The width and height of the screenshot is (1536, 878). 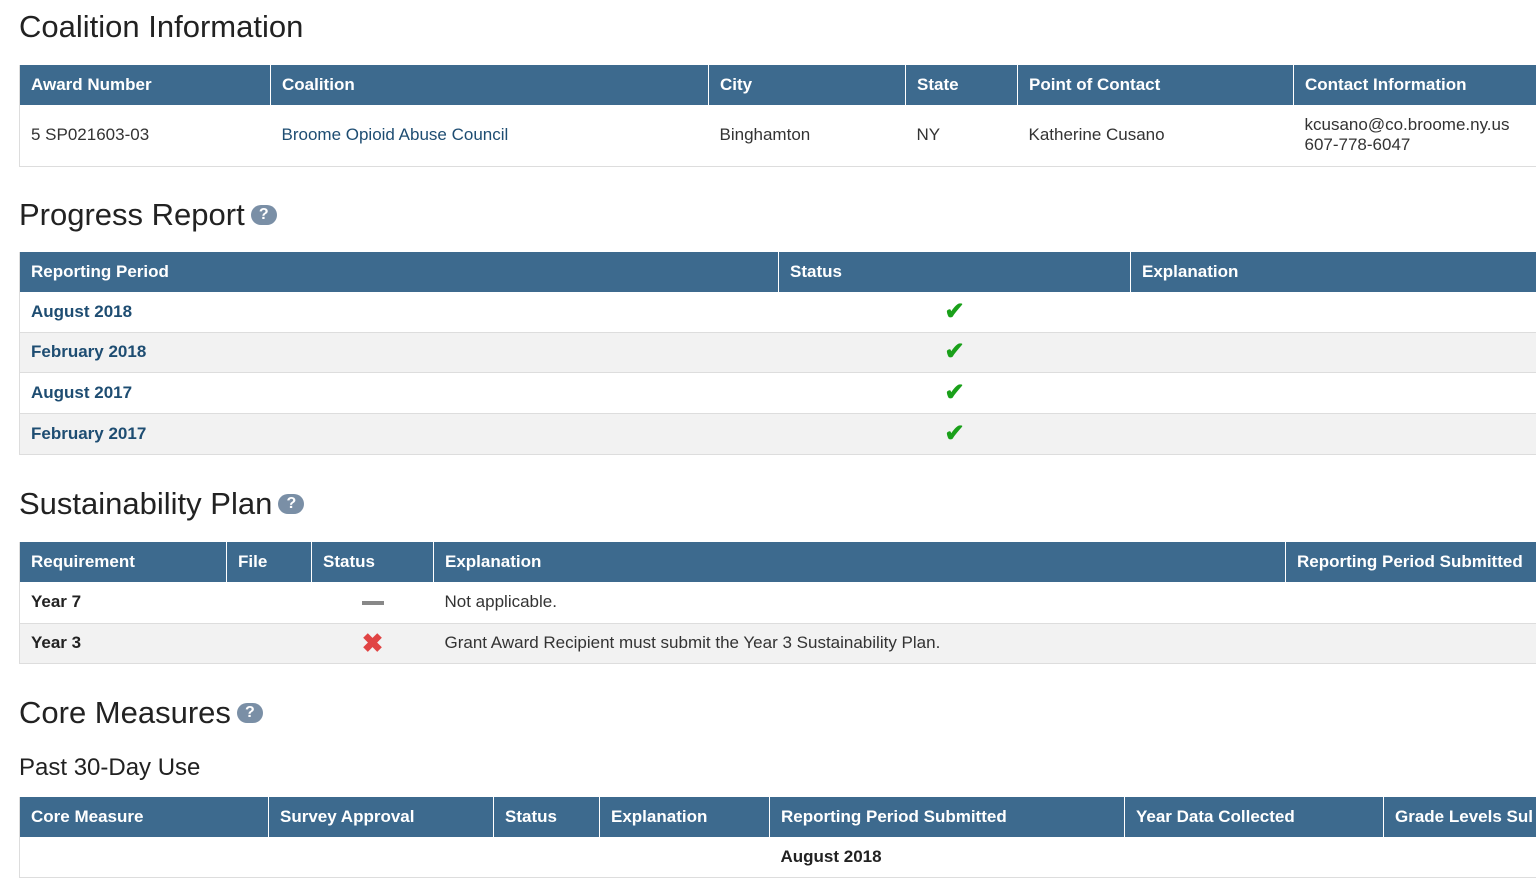 I want to click on x-icon: ✖, so click(x=373, y=643).